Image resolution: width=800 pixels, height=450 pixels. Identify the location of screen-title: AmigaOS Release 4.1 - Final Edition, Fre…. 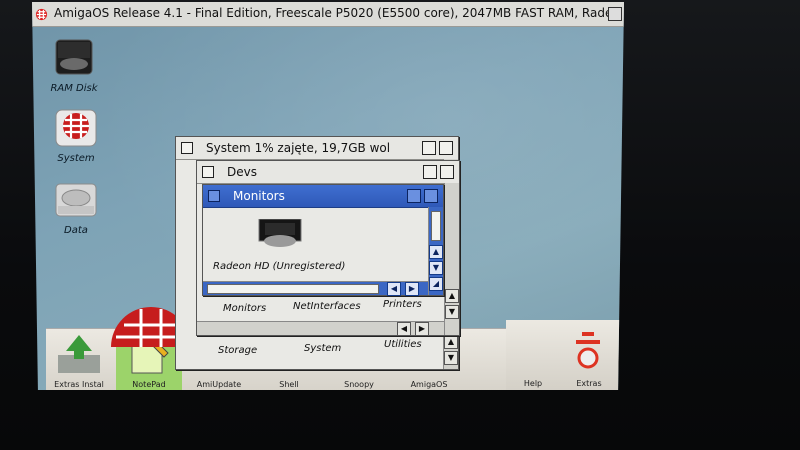
(337, 13).